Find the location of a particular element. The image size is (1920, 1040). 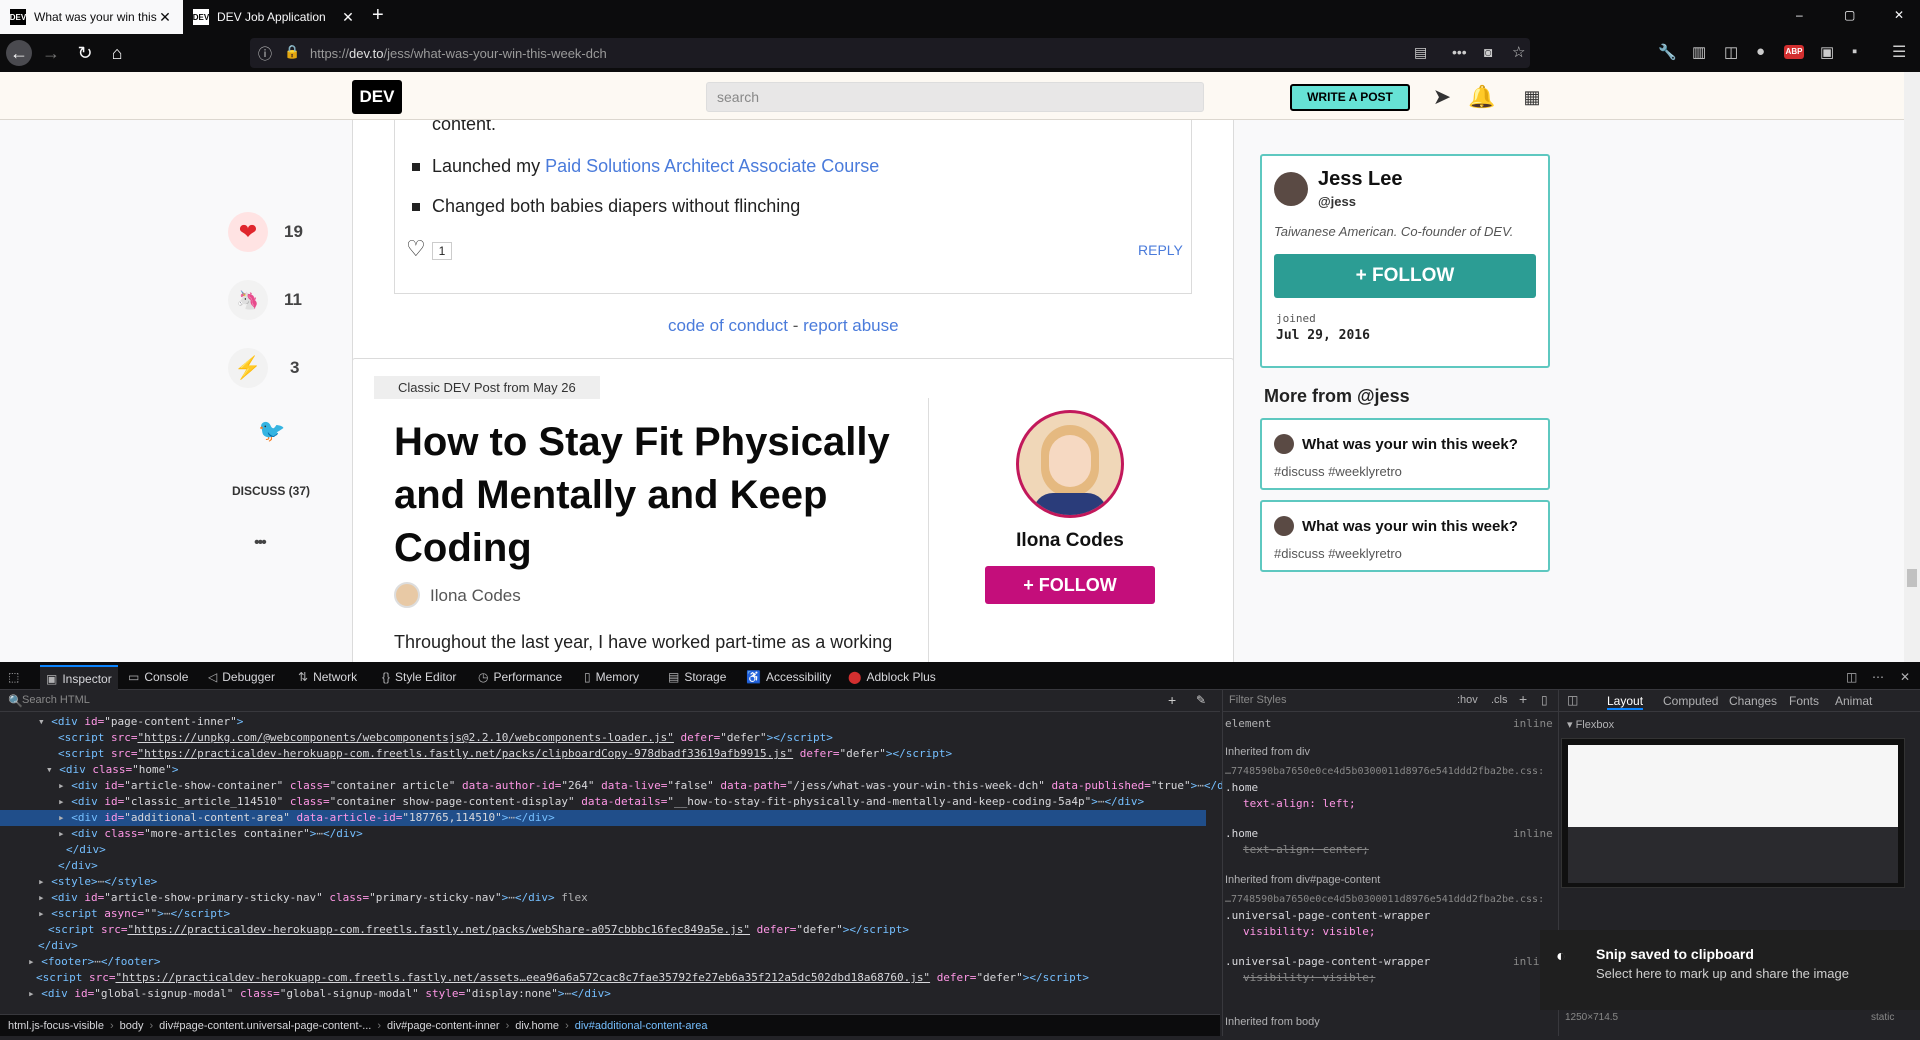

devtools-menu-icon: ⋯ is located at coordinates (1880, 677).